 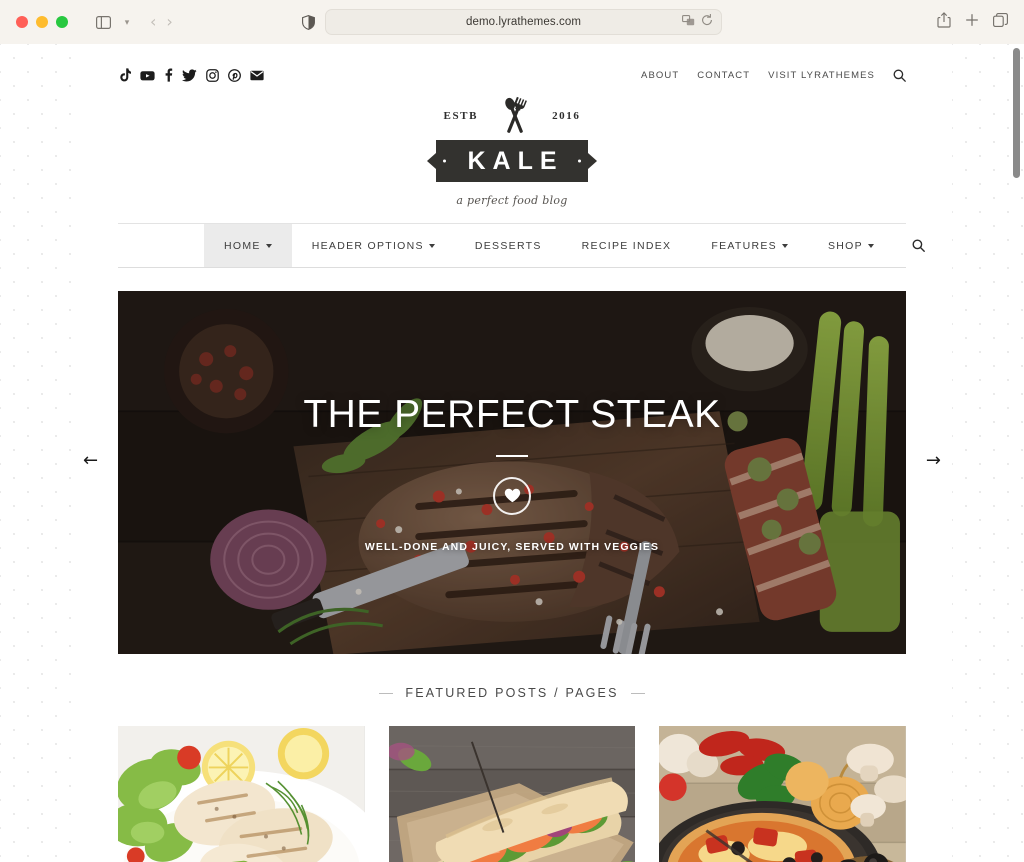 I want to click on nav-label-features: FEATURES, so click(x=744, y=245).